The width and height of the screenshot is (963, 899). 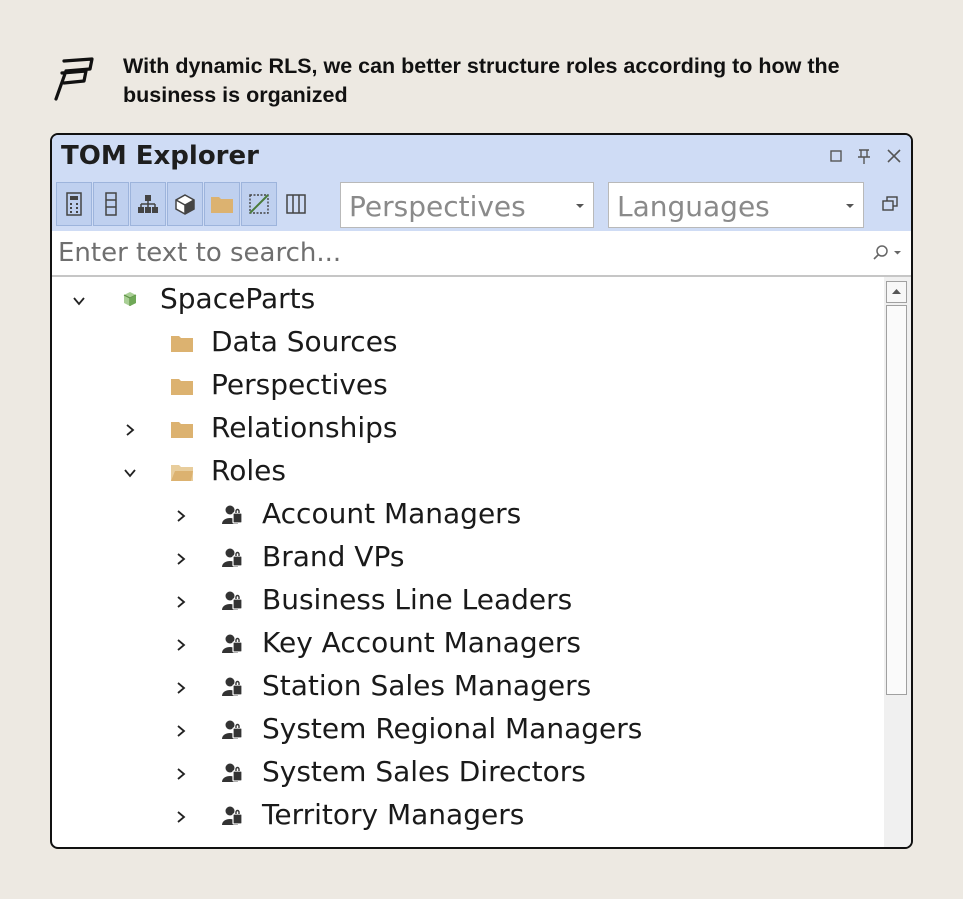 What do you see at coordinates (453, 253) in the screenshot?
I see `search-input` at bounding box center [453, 253].